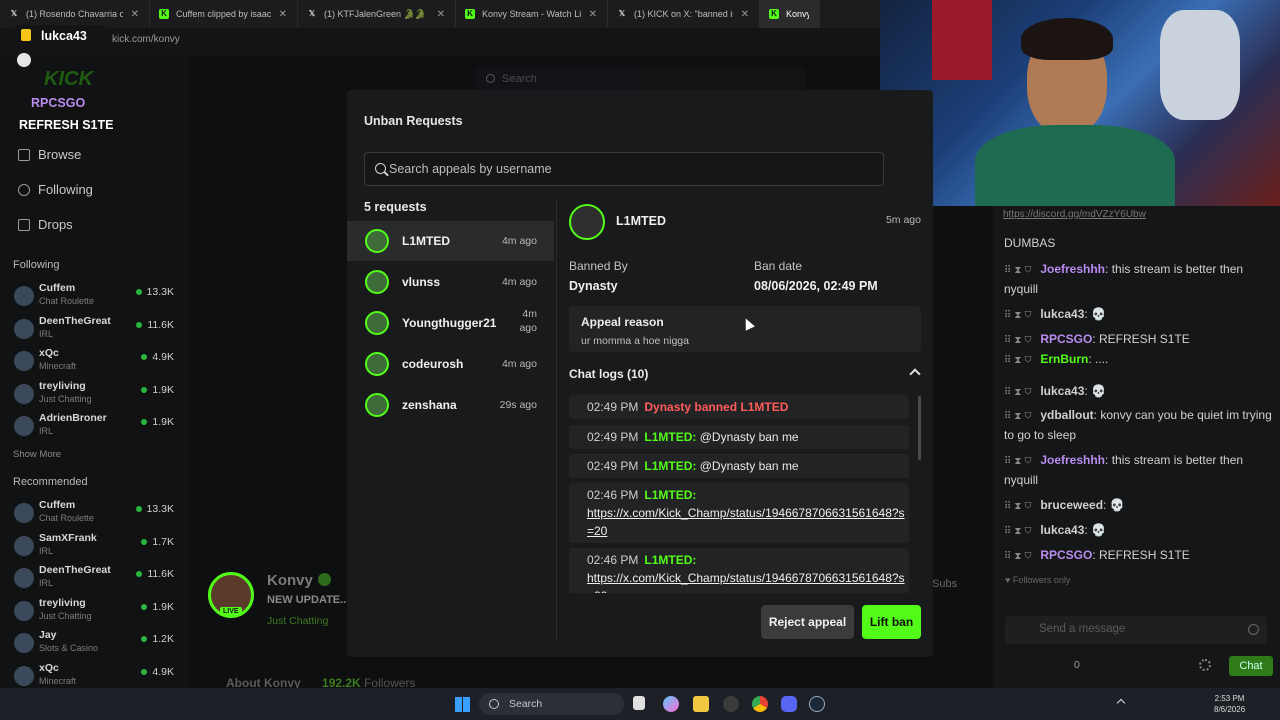 This screenshot has height=720, width=1280. I want to click on taskbar-search: Search, so click(551, 704).